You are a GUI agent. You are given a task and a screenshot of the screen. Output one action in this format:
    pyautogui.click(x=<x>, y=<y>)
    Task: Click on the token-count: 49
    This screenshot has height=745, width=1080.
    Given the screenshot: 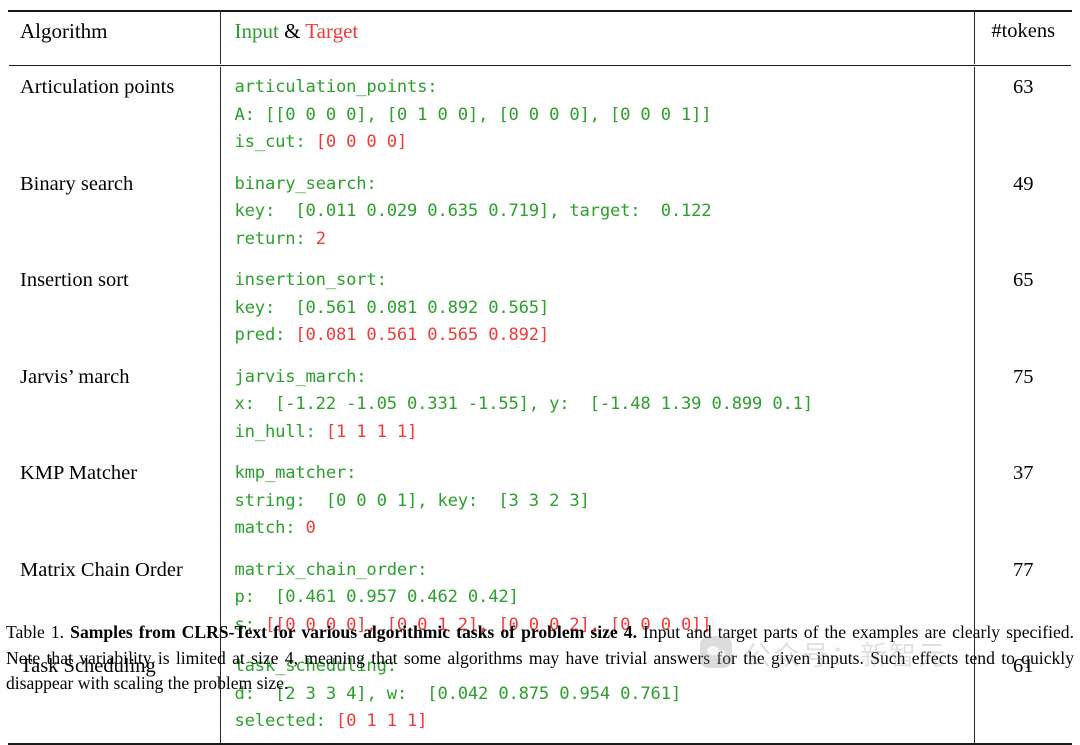 What is the action you would take?
    pyautogui.click(x=1023, y=183)
    